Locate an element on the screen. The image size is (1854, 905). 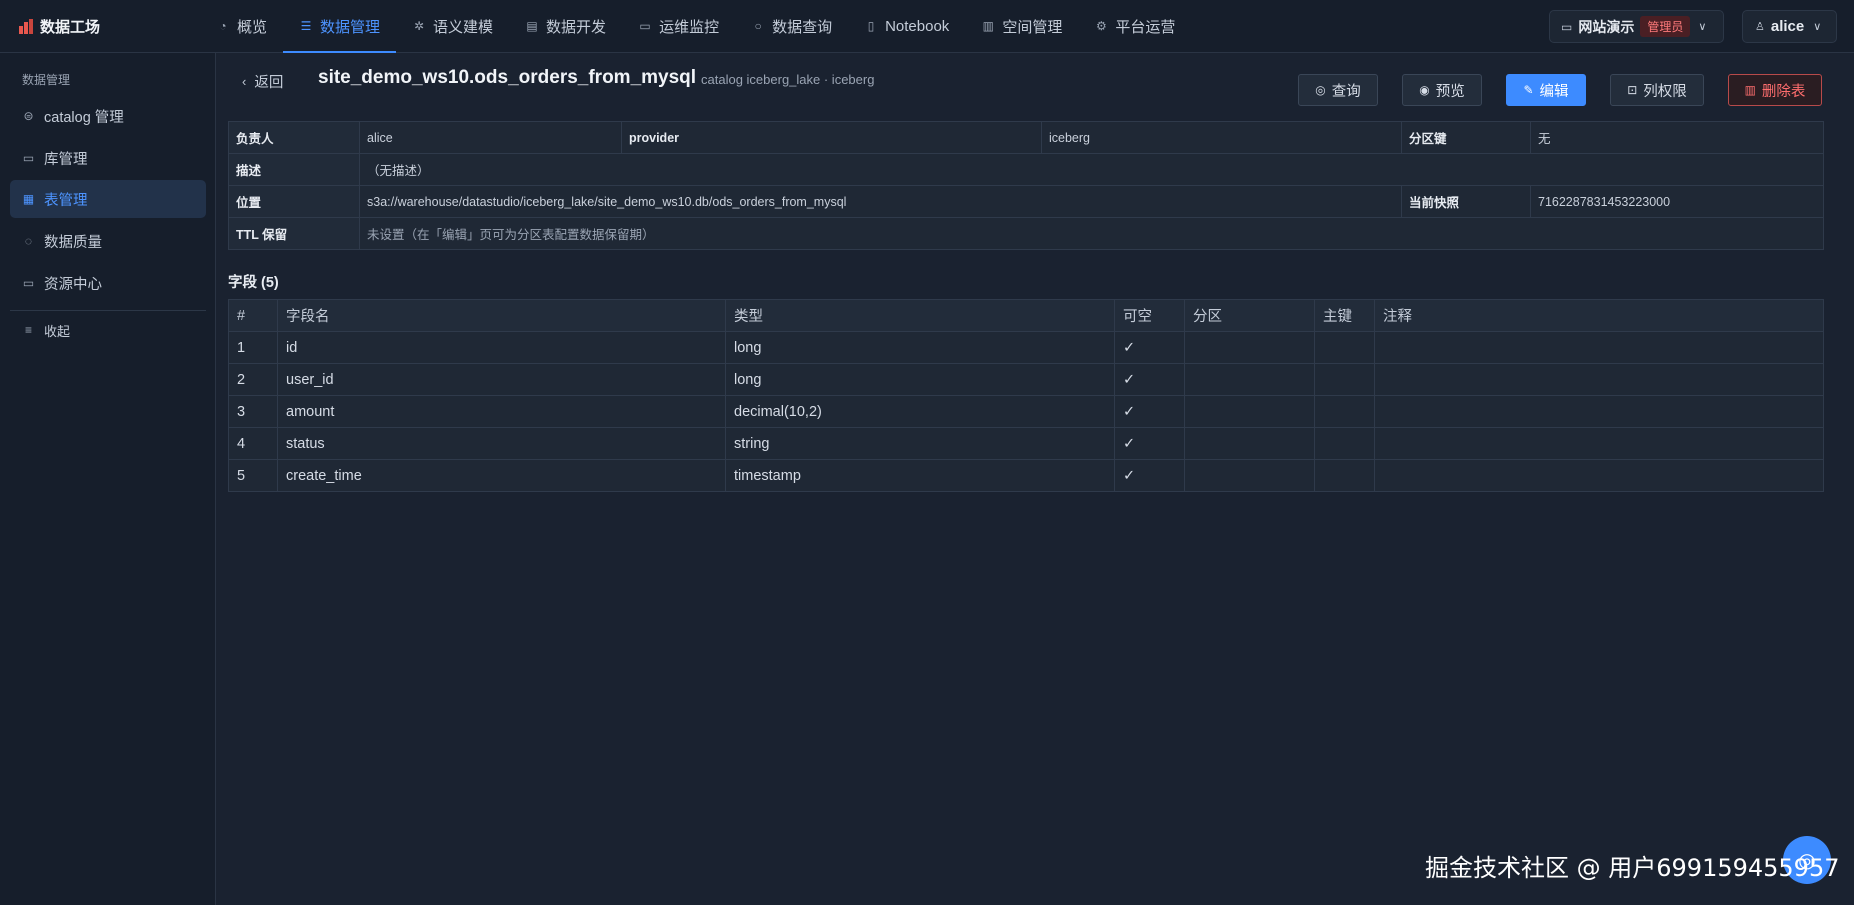
info-row: 描述 （无描述） is located at coordinates (1026, 169).